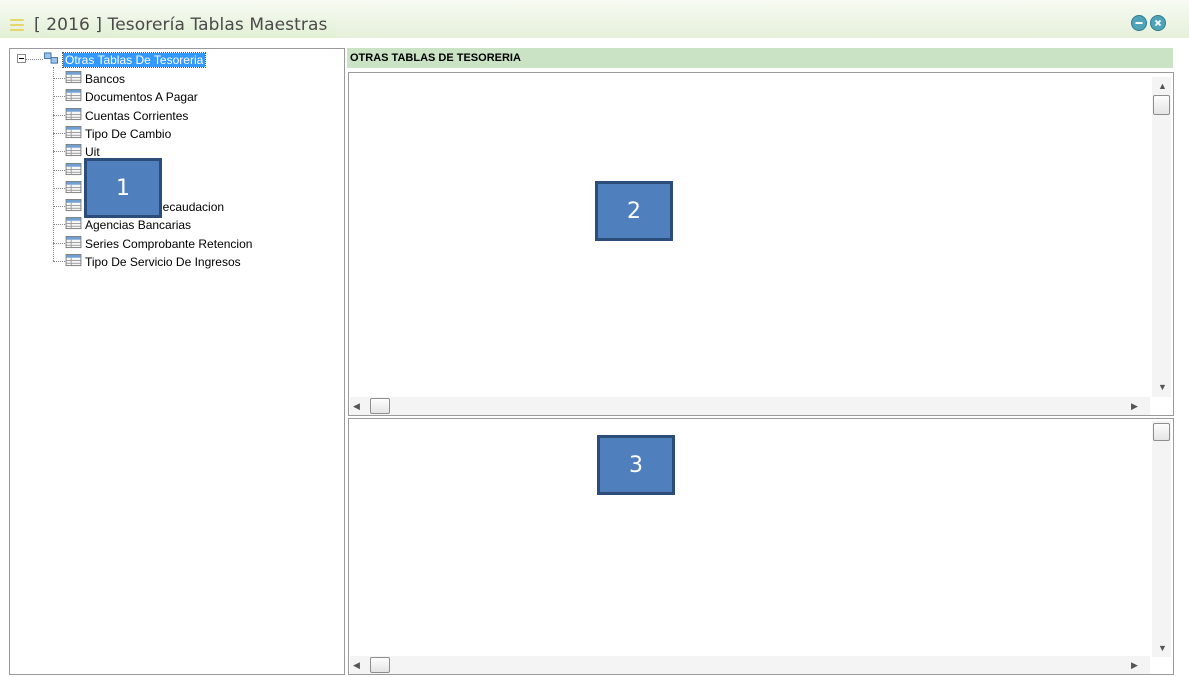  I want to click on window-title: [ 2016 ] Tesorería Tablas Maestras, so click(181, 25).